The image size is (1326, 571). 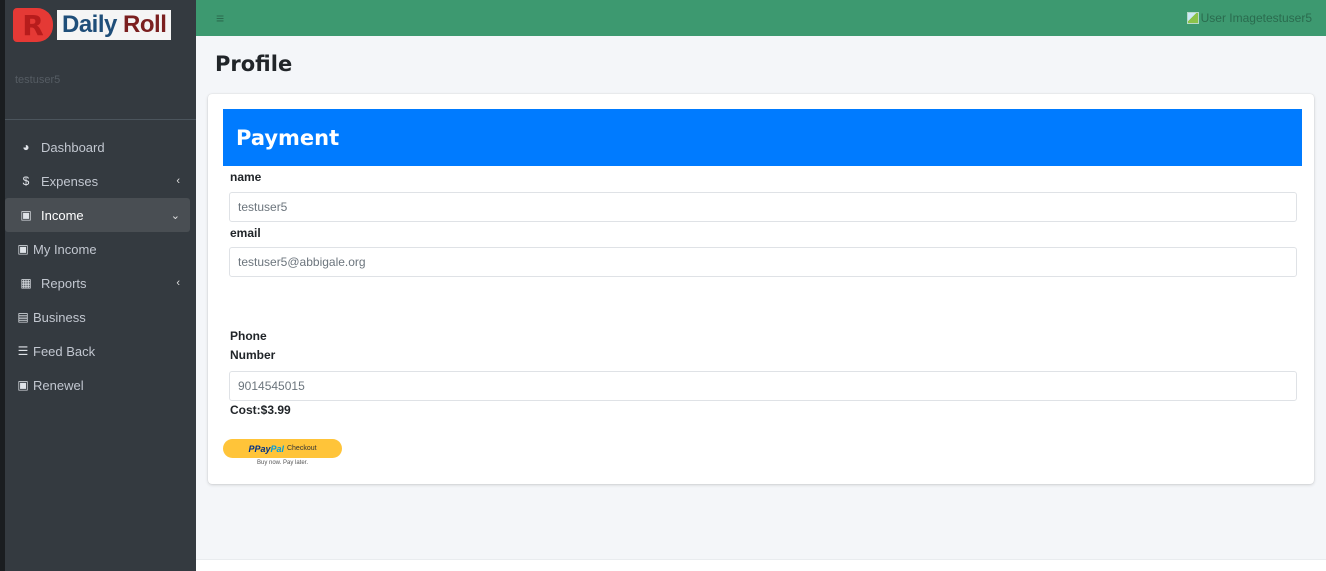 What do you see at coordinates (763, 386) in the screenshot?
I see `phone-input` at bounding box center [763, 386].